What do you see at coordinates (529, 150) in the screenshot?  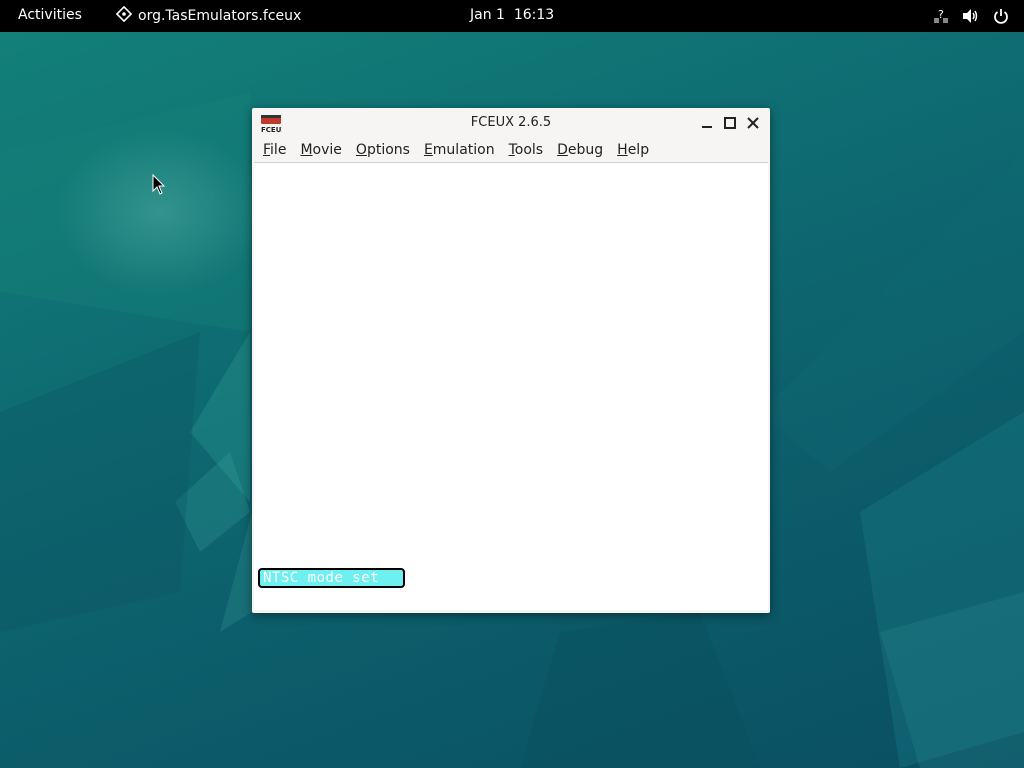 I see `menu-tools-rest: ools` at bounding box center [529, 150].